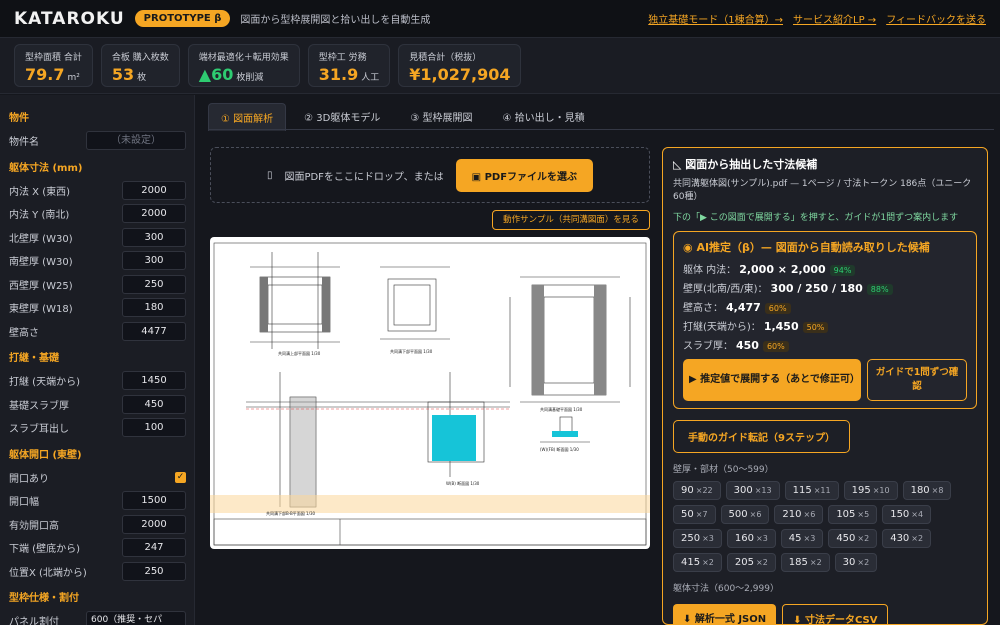 This screenshot has height=625, width=1000. I want to click on opening-height-input: 2000, so click(154, 524).